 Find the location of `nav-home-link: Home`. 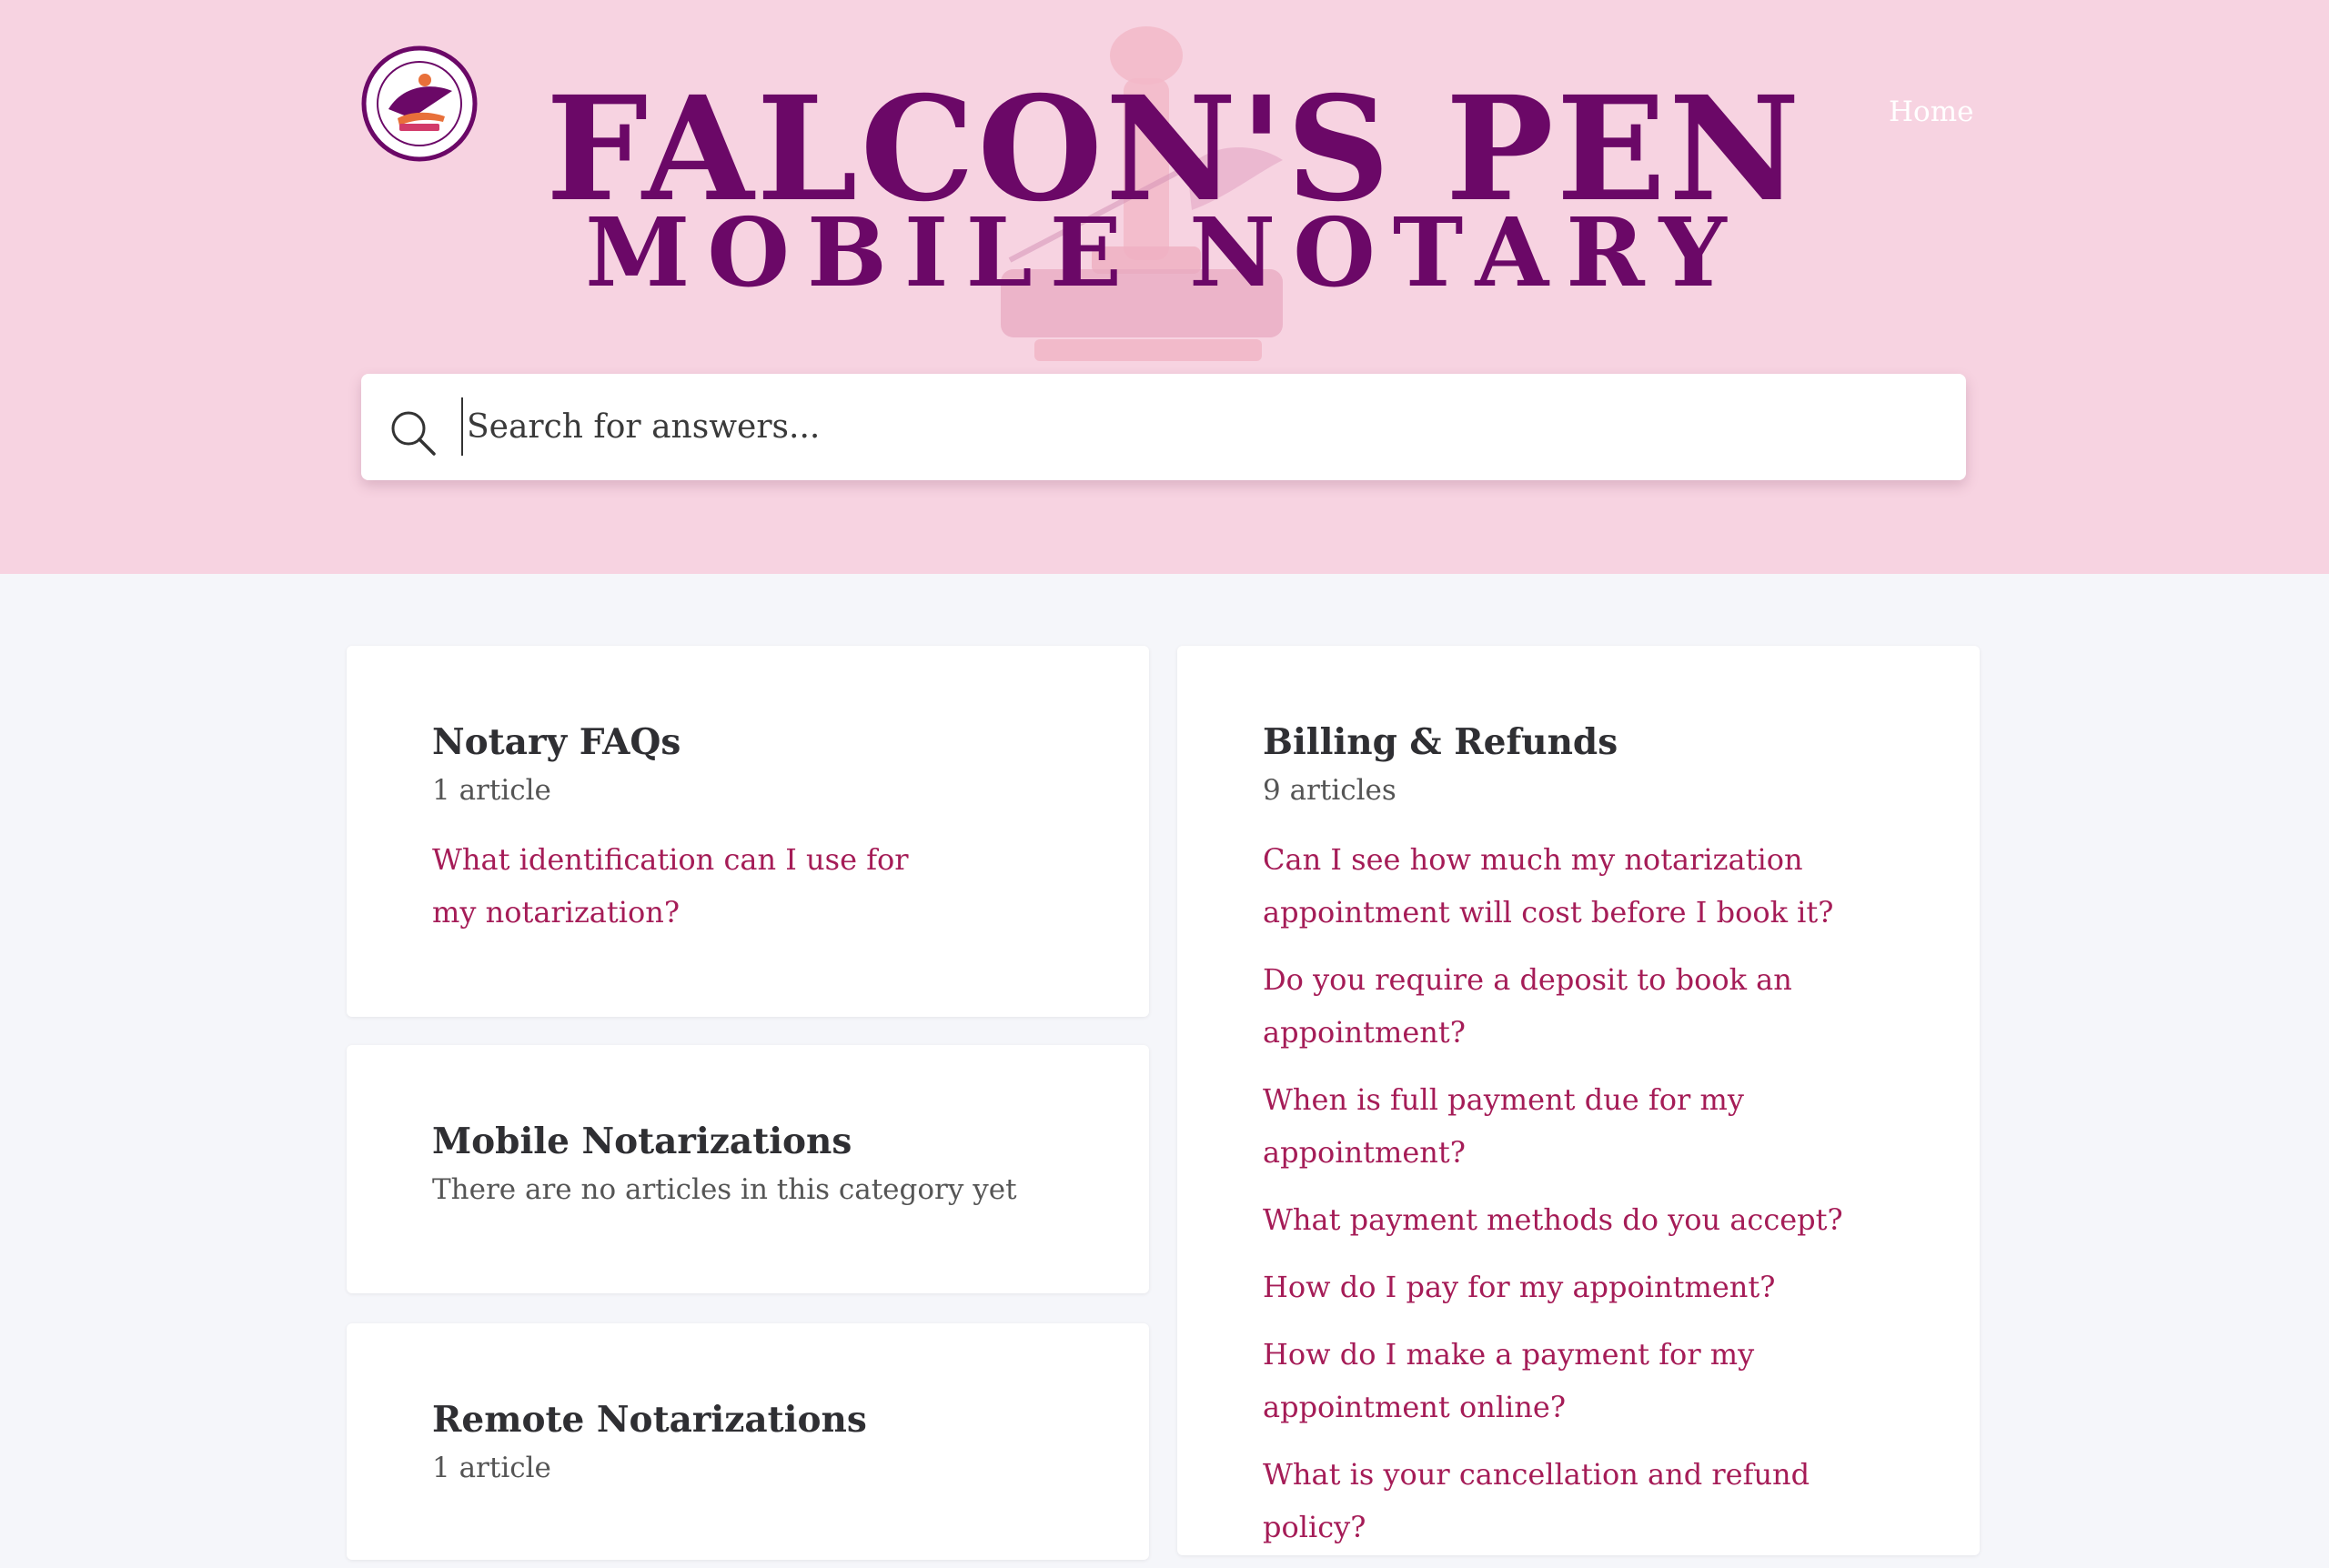

nav-home-link: Home is located at coordinates (1931, 112).